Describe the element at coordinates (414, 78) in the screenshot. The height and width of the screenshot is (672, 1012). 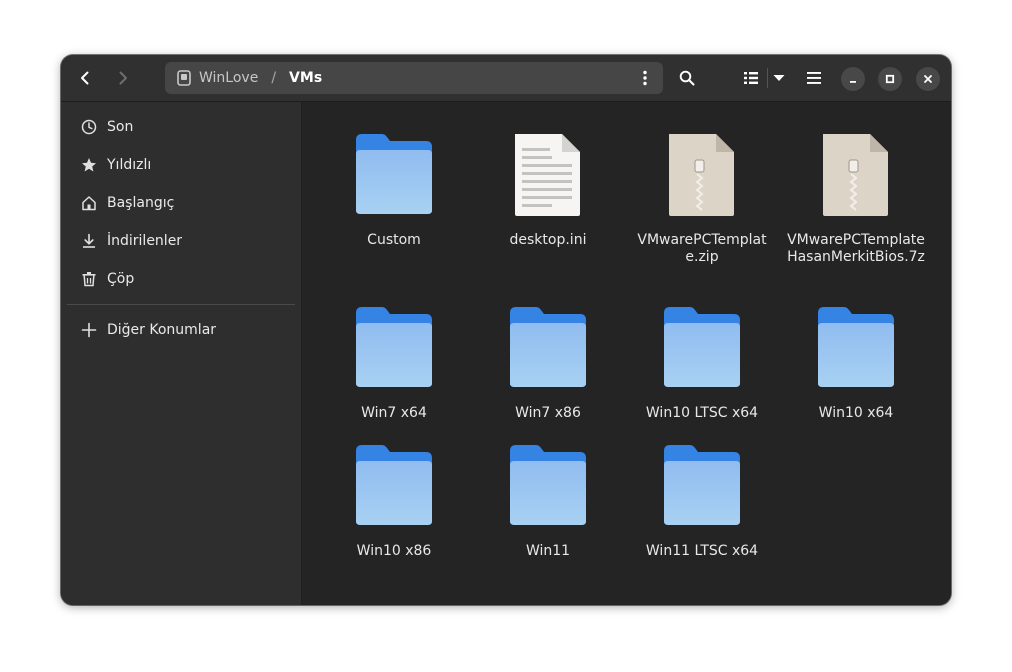
I see `path-bar: WinLove / VMs` at that location.